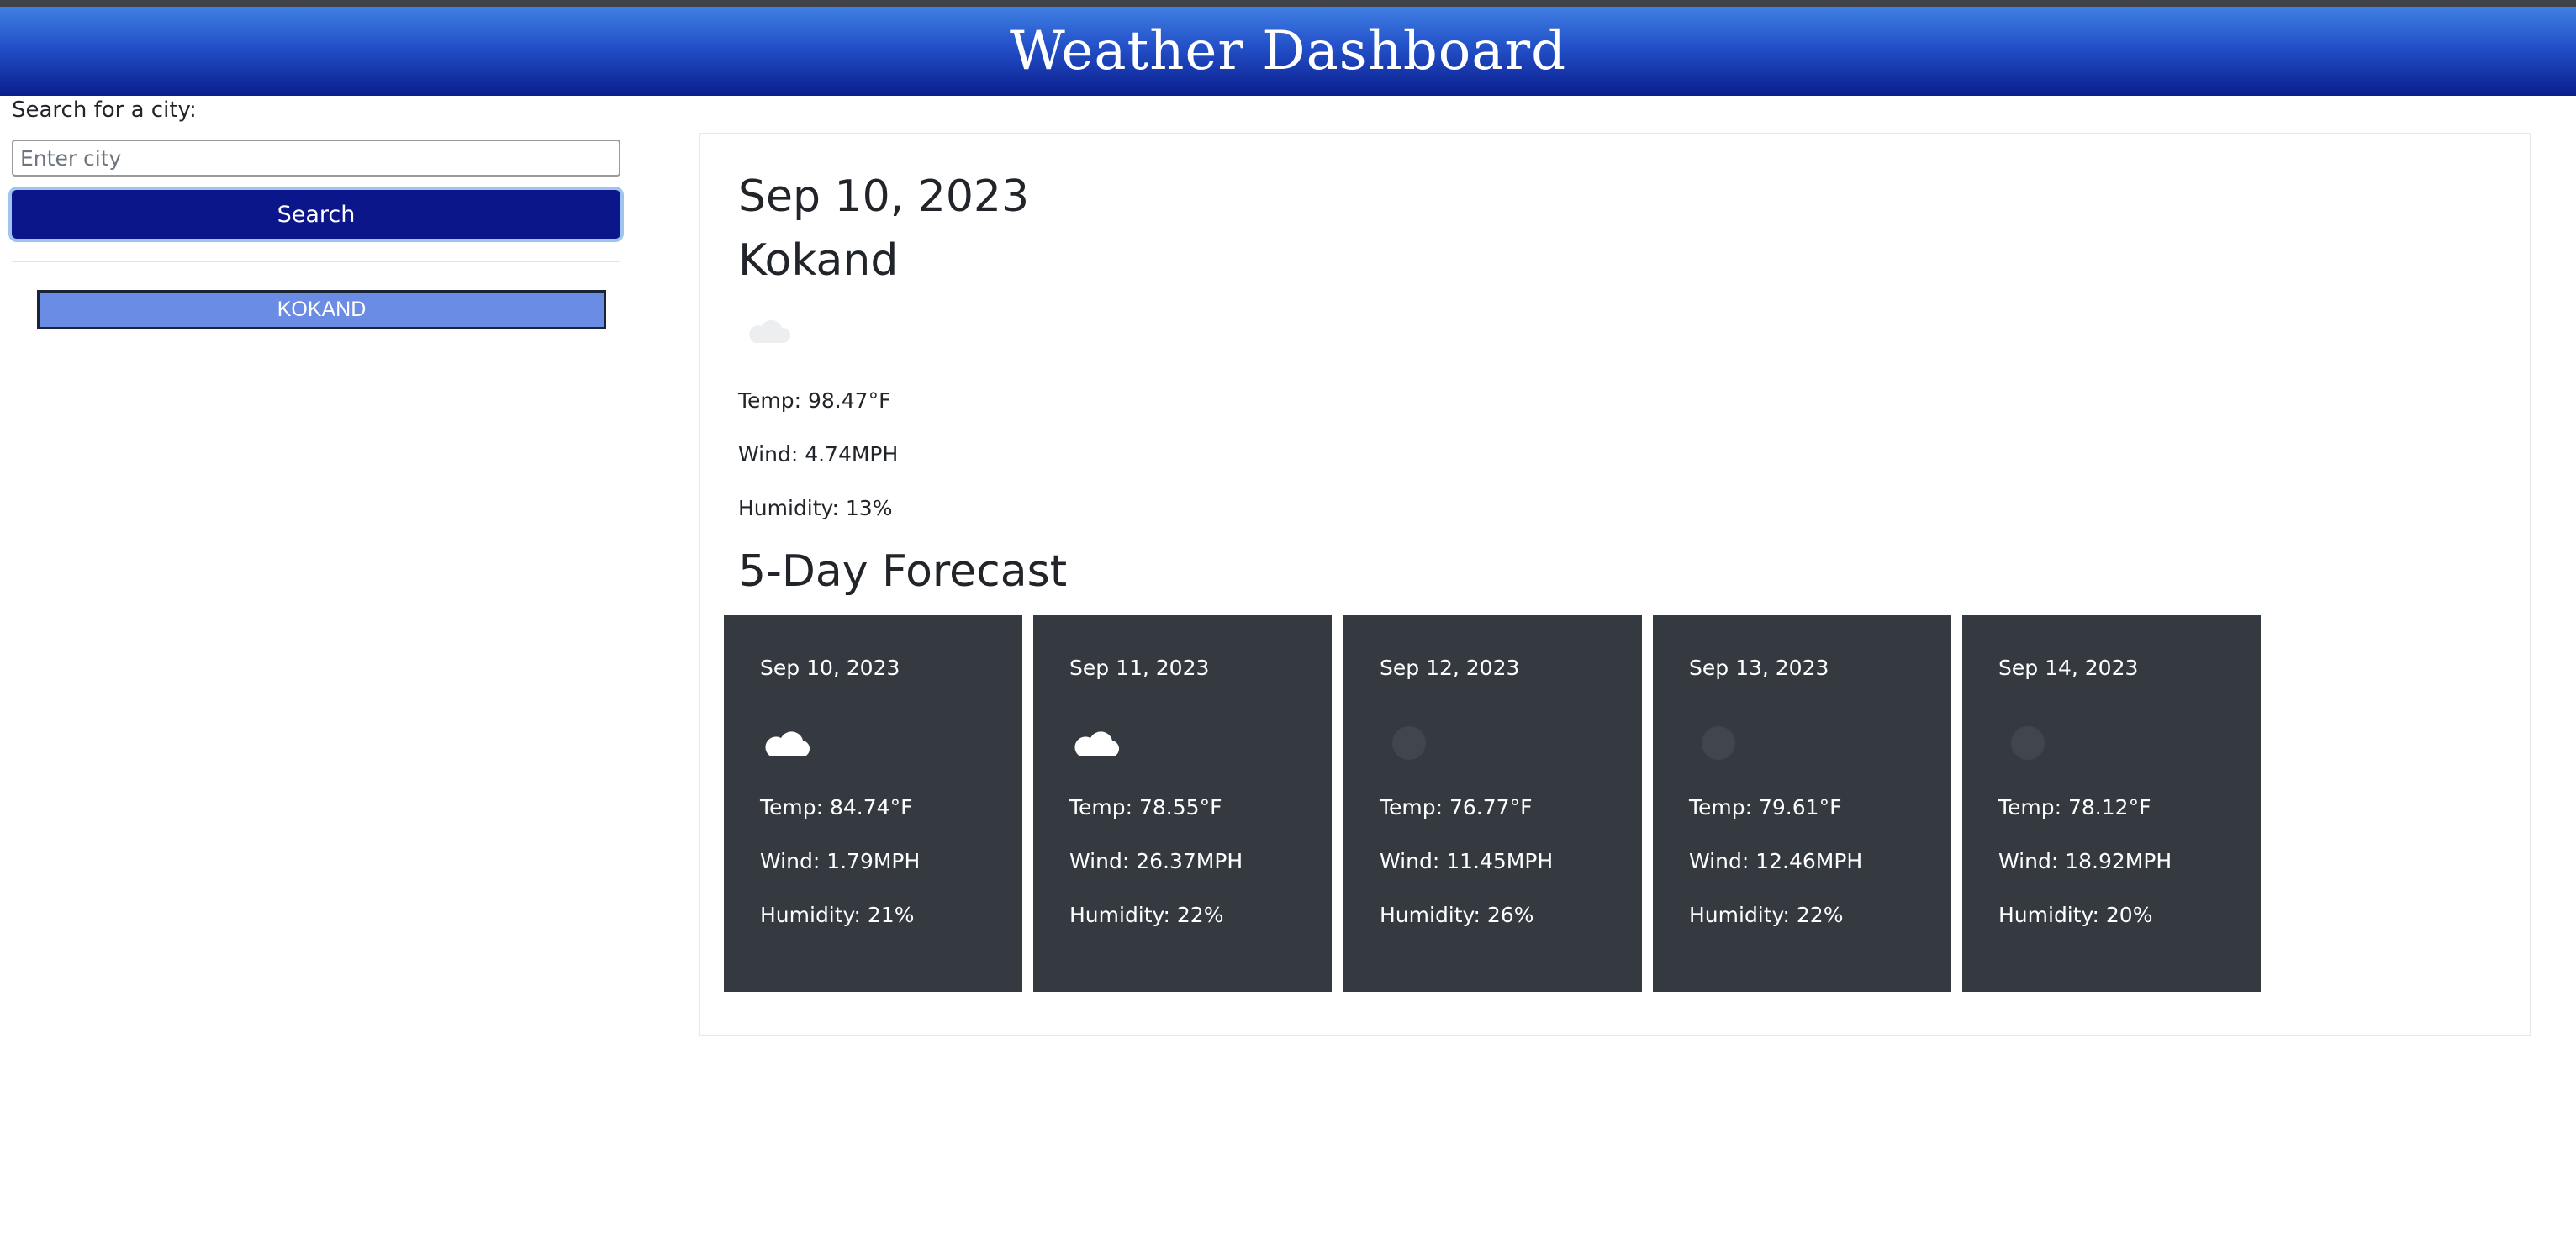  Describe the element at coordinates (884, 196) in the screenshot. I see `current-date: Sep 10, 2023` at that location.